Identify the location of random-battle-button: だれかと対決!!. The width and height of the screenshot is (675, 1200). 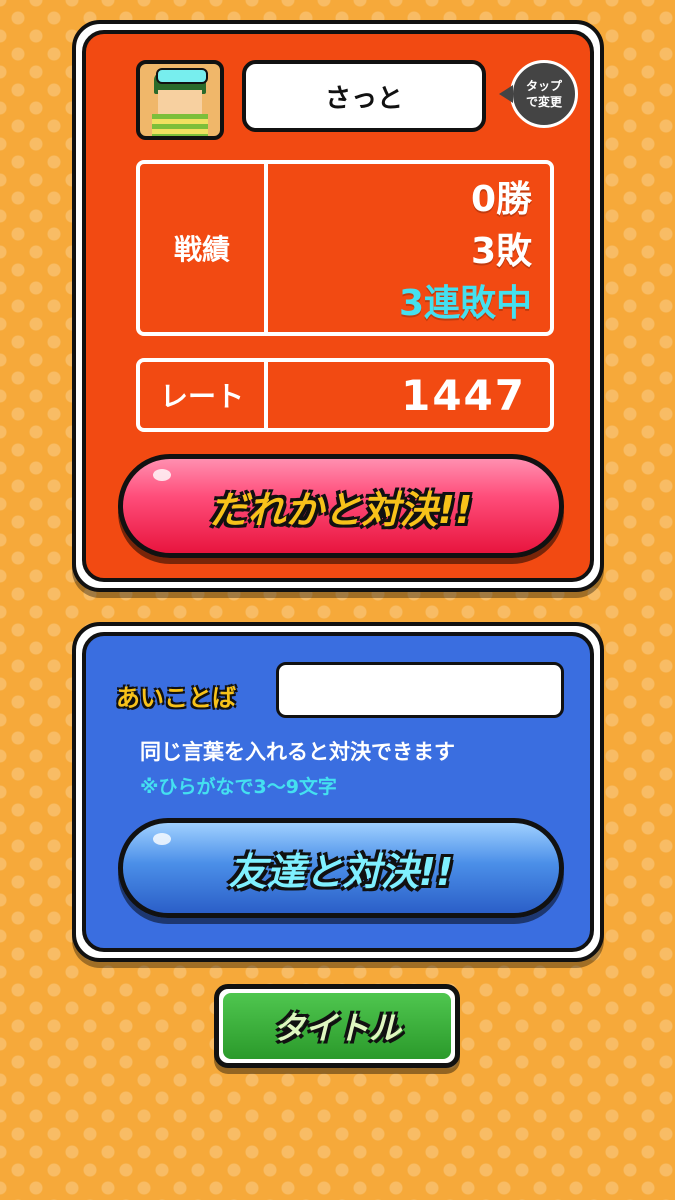
(341, 506).